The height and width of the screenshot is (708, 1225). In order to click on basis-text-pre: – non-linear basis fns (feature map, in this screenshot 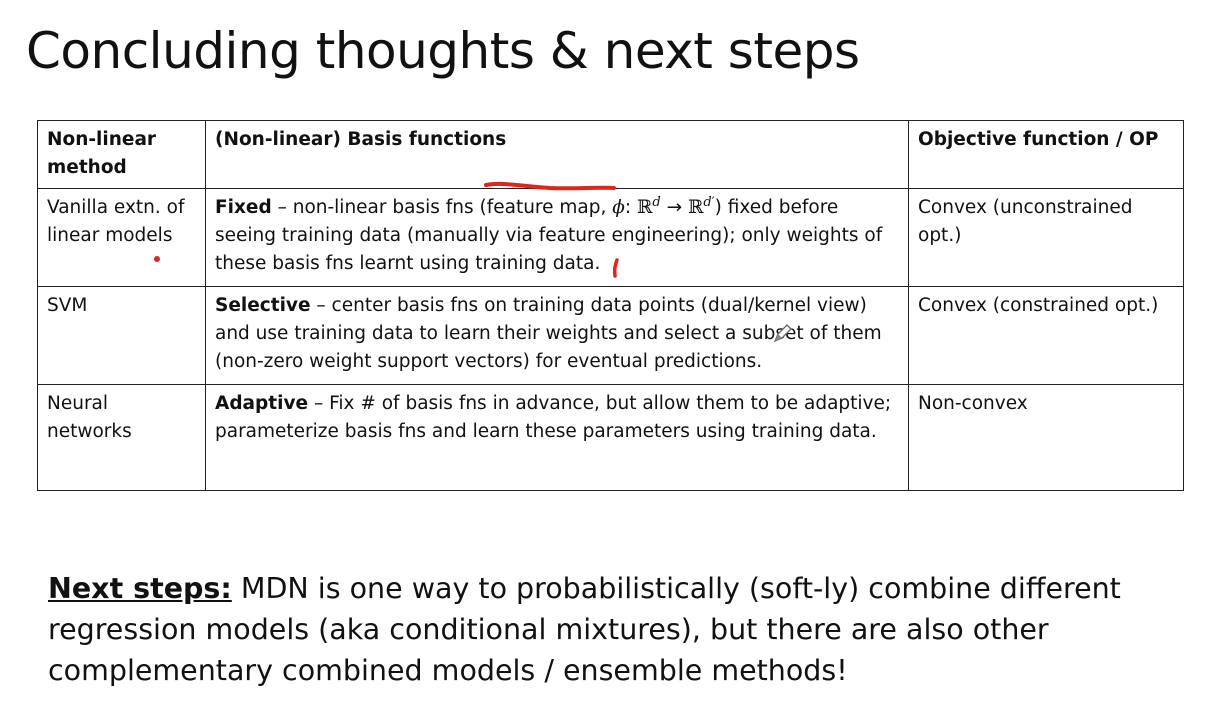, I will do `click(442, 207)`.